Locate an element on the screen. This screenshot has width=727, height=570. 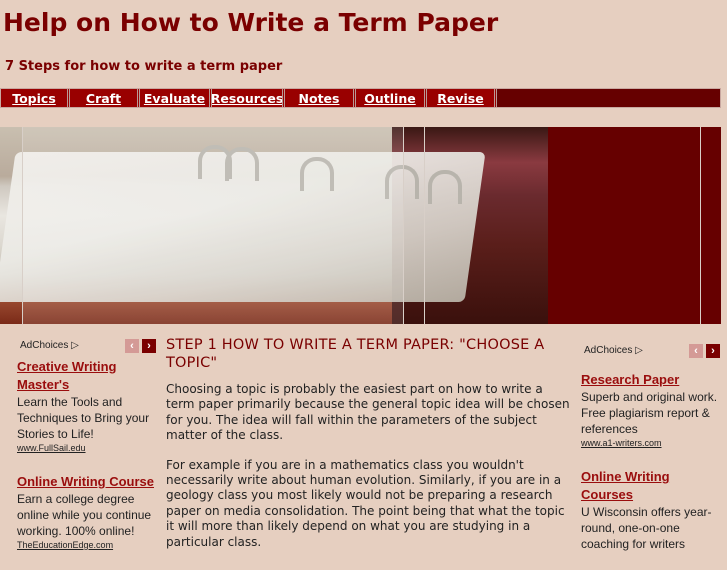
site-subtitle: 7 Steps for how to write a term paper is located at coordinates (144, 66).